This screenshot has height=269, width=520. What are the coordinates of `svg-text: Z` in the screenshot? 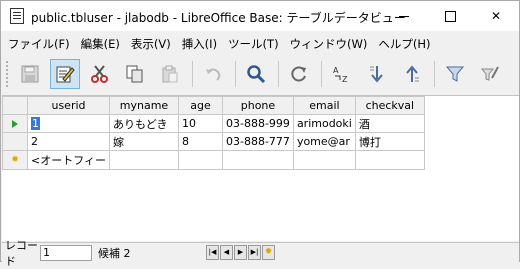 It's located at (345, 79).